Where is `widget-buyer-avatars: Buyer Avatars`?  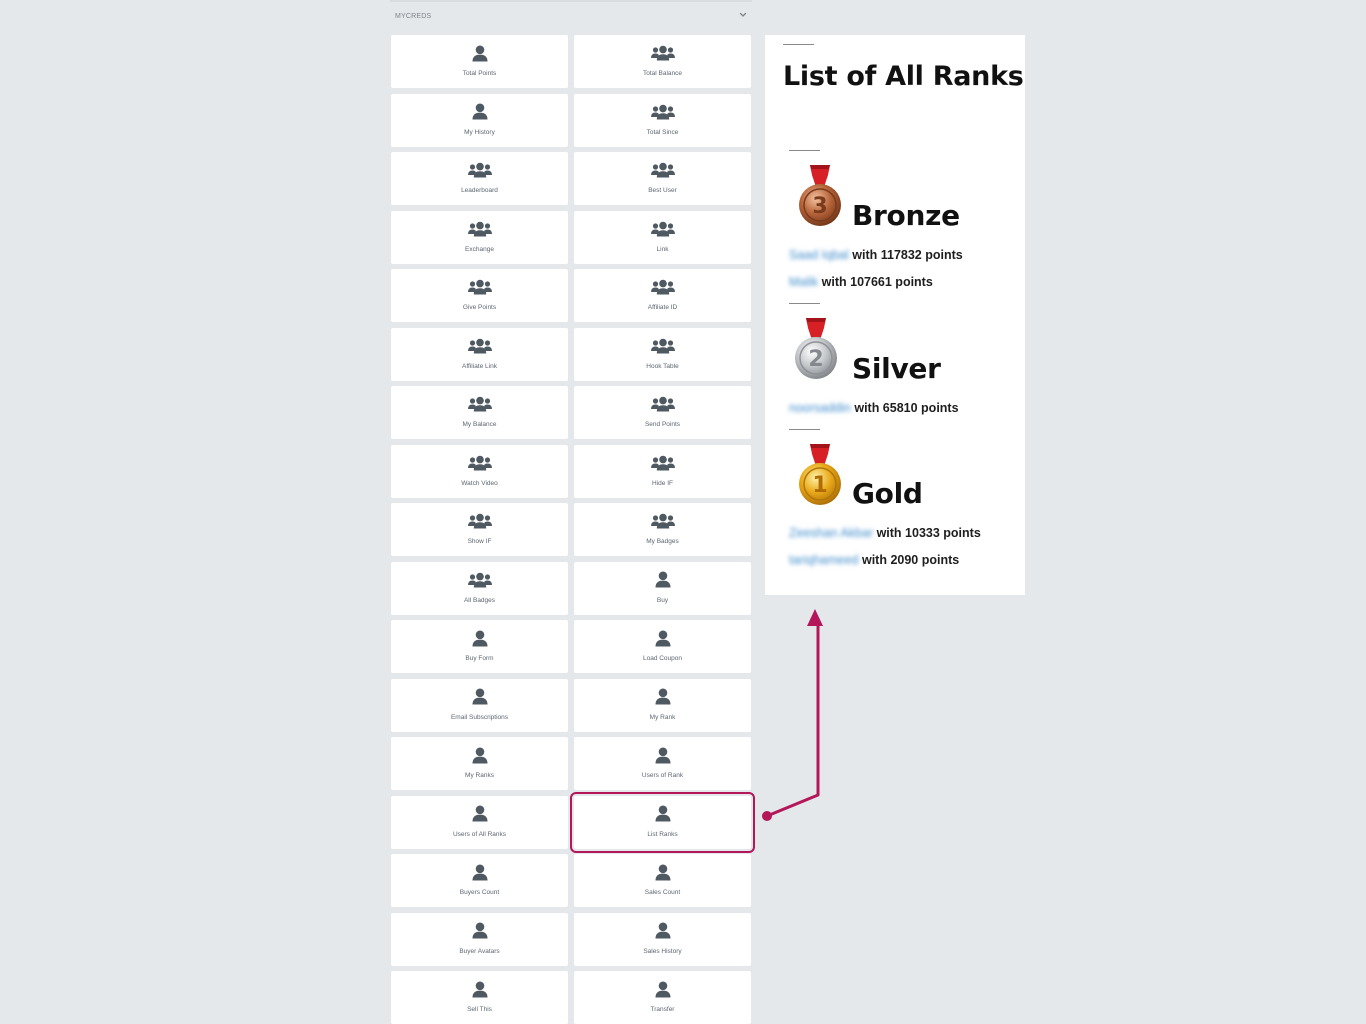 widget-buyer-avatars: Buyer Avatars is located at coordinates (479, 939).